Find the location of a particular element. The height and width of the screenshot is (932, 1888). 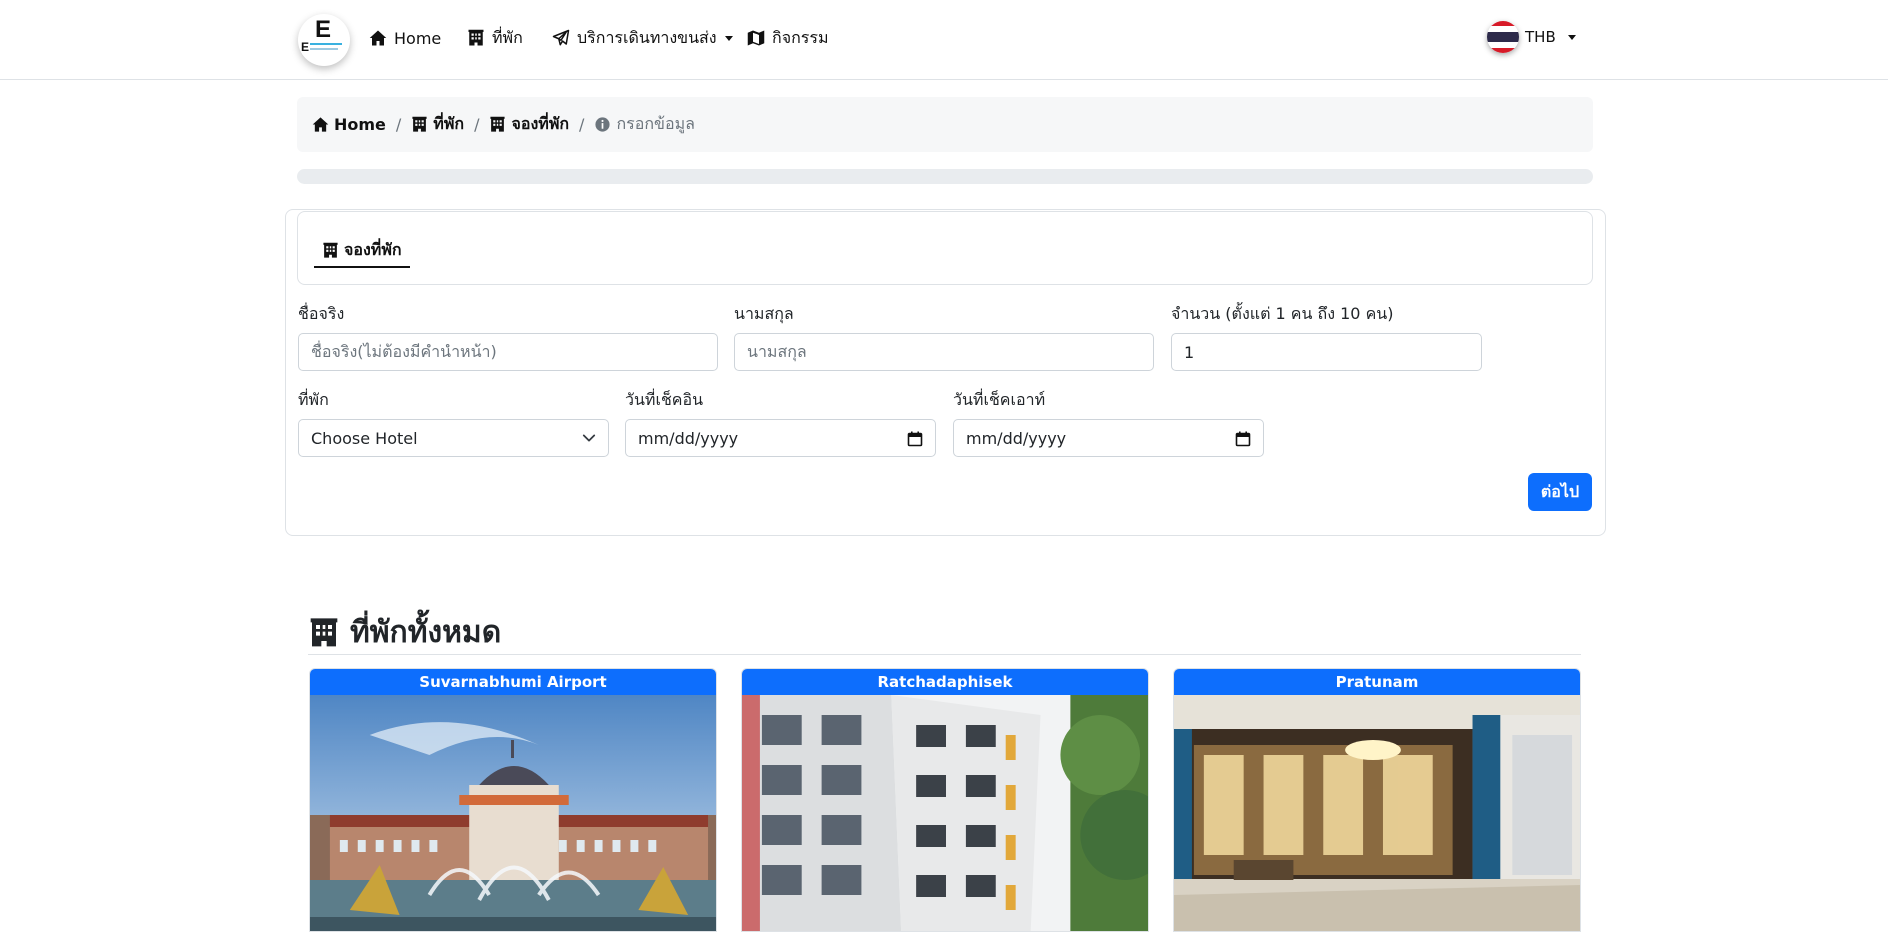

logo-small-letter: E is located at coordinates (305, 47).